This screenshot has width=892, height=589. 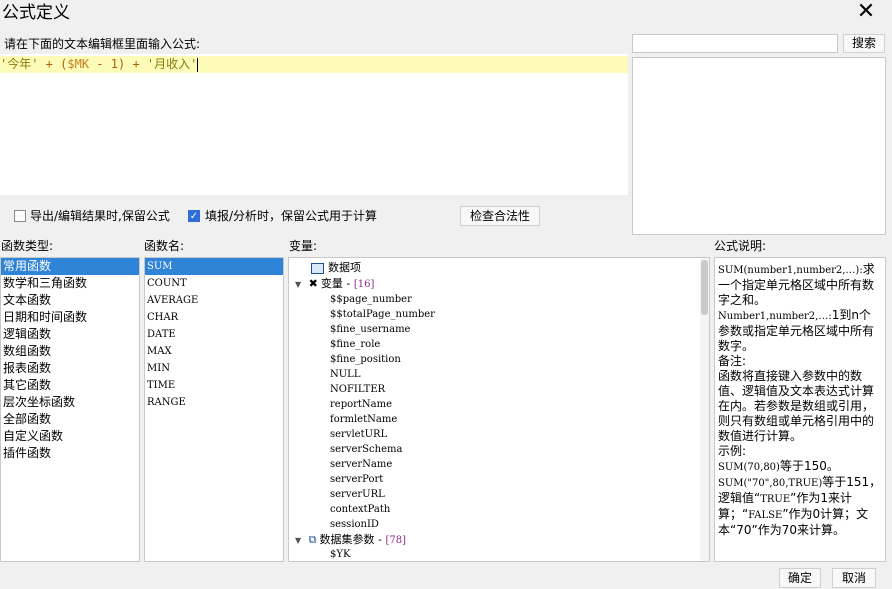 I want to click on category-item: 逻辑函数, so click(x=70, y=334).